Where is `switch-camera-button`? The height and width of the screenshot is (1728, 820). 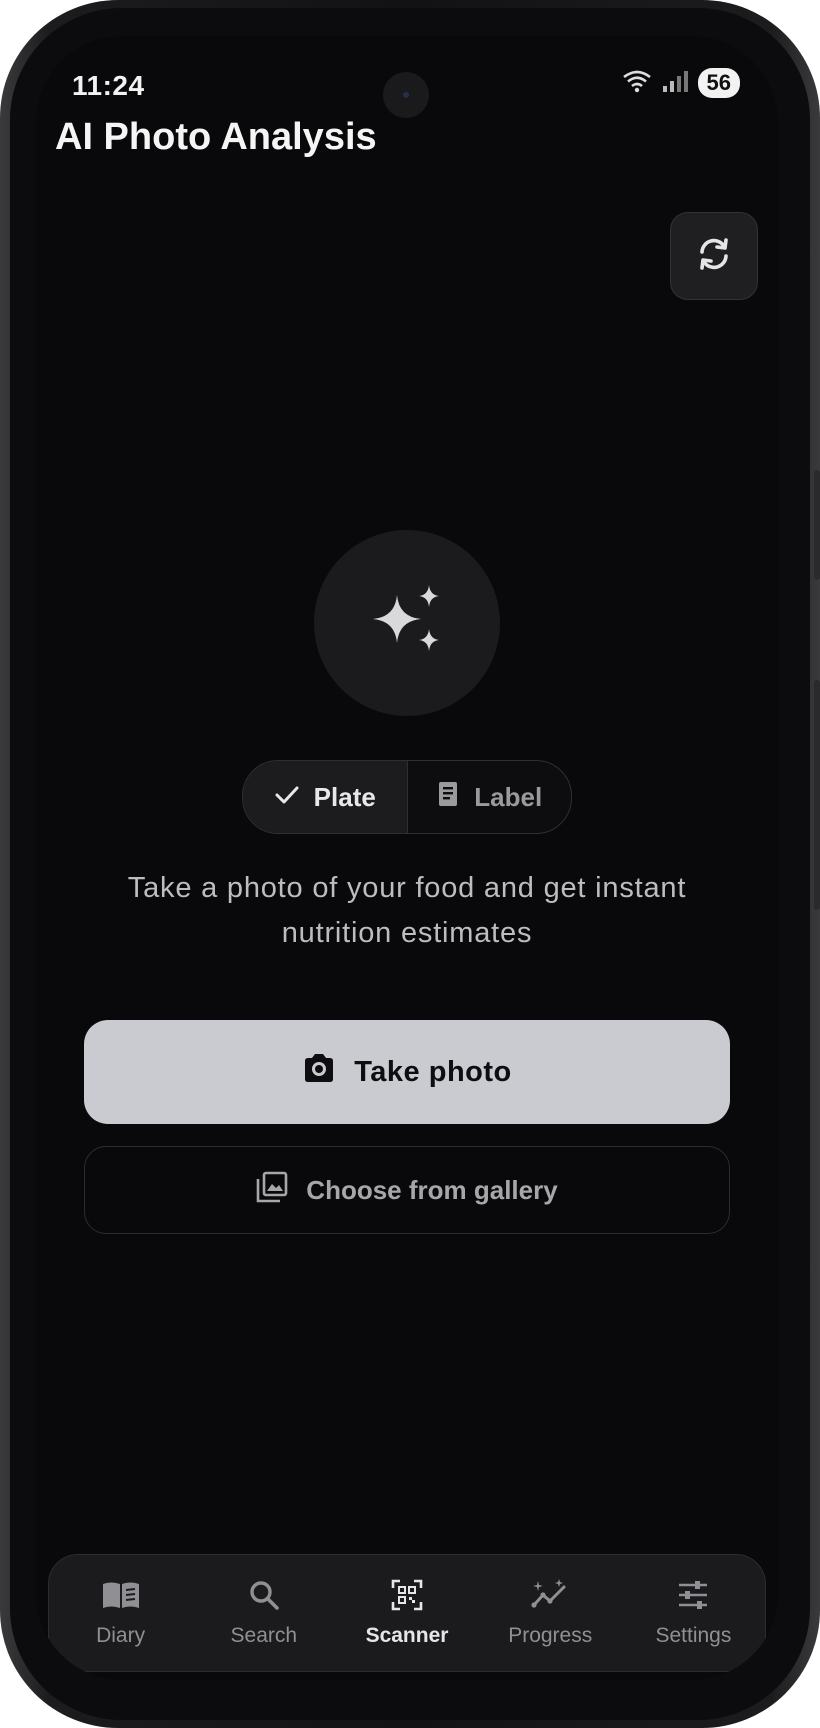
switch-camera-button is located at coordinates (714, 256).